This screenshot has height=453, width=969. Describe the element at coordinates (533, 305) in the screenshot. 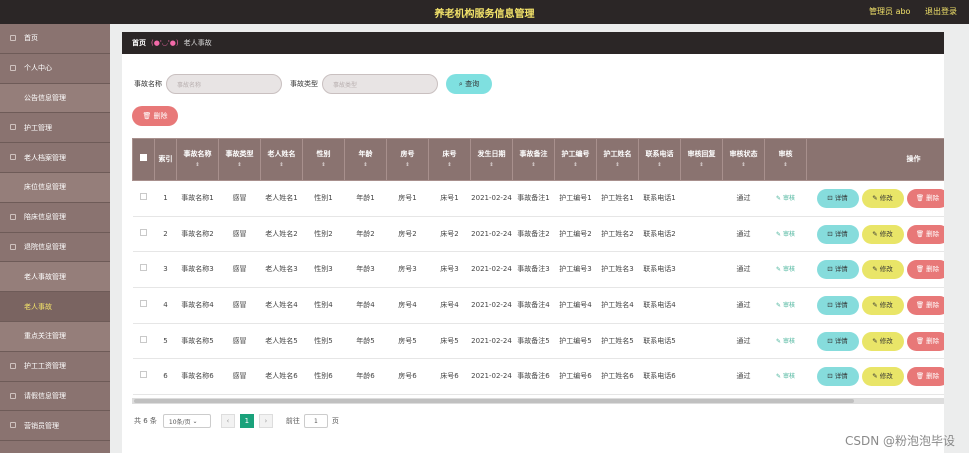

I see `table-cell: 事故备注4` at that location.